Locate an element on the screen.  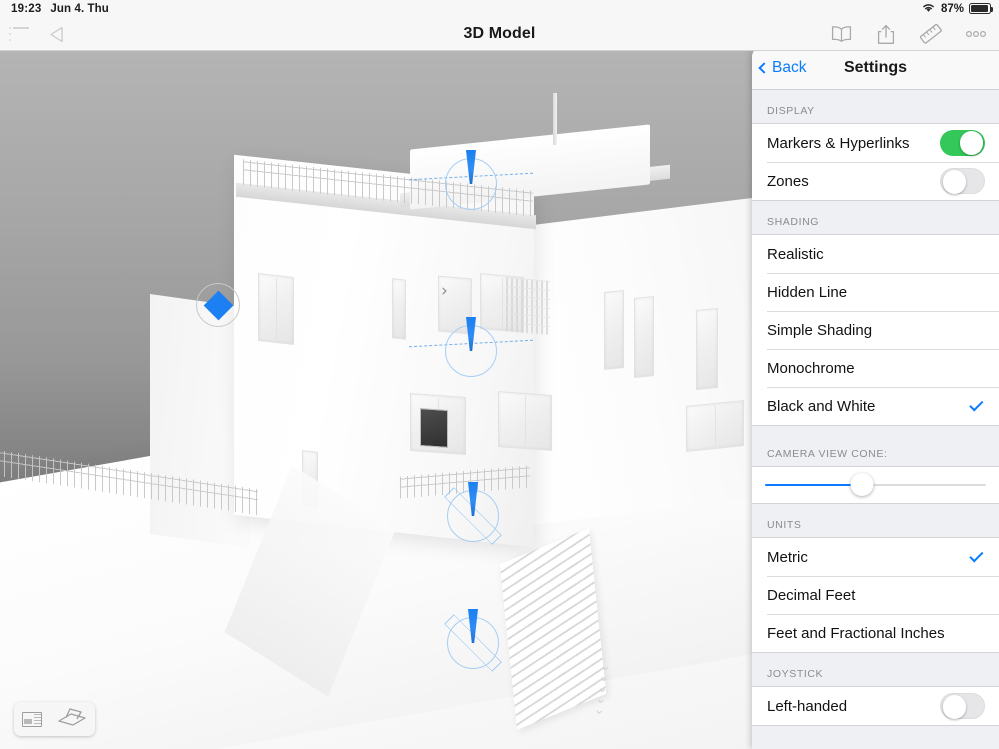
section-header-units: UNITS is located at coordinates (875, 520).